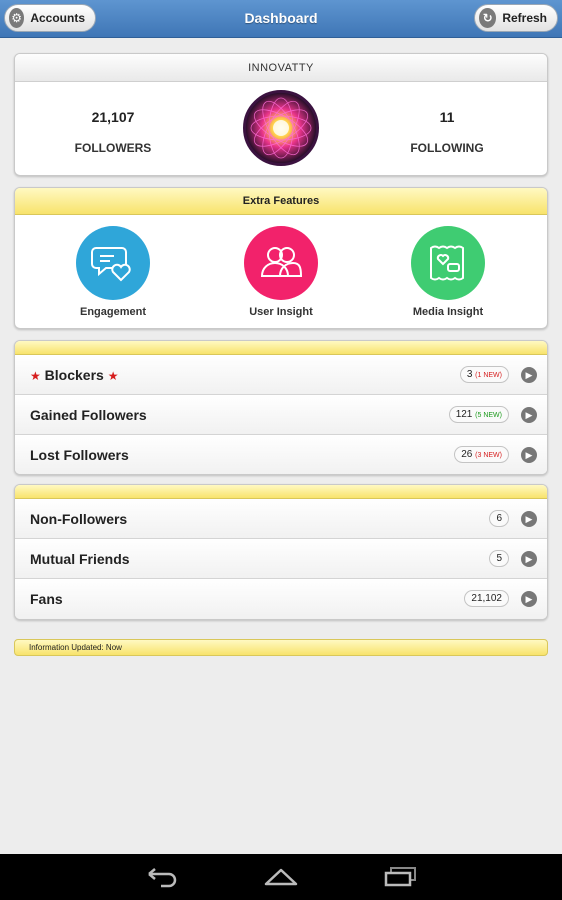  Describe the element at coordinates (281, 599) in the screenshot. I see `list-item-fans: Fans 21,102 ▶` at that location.